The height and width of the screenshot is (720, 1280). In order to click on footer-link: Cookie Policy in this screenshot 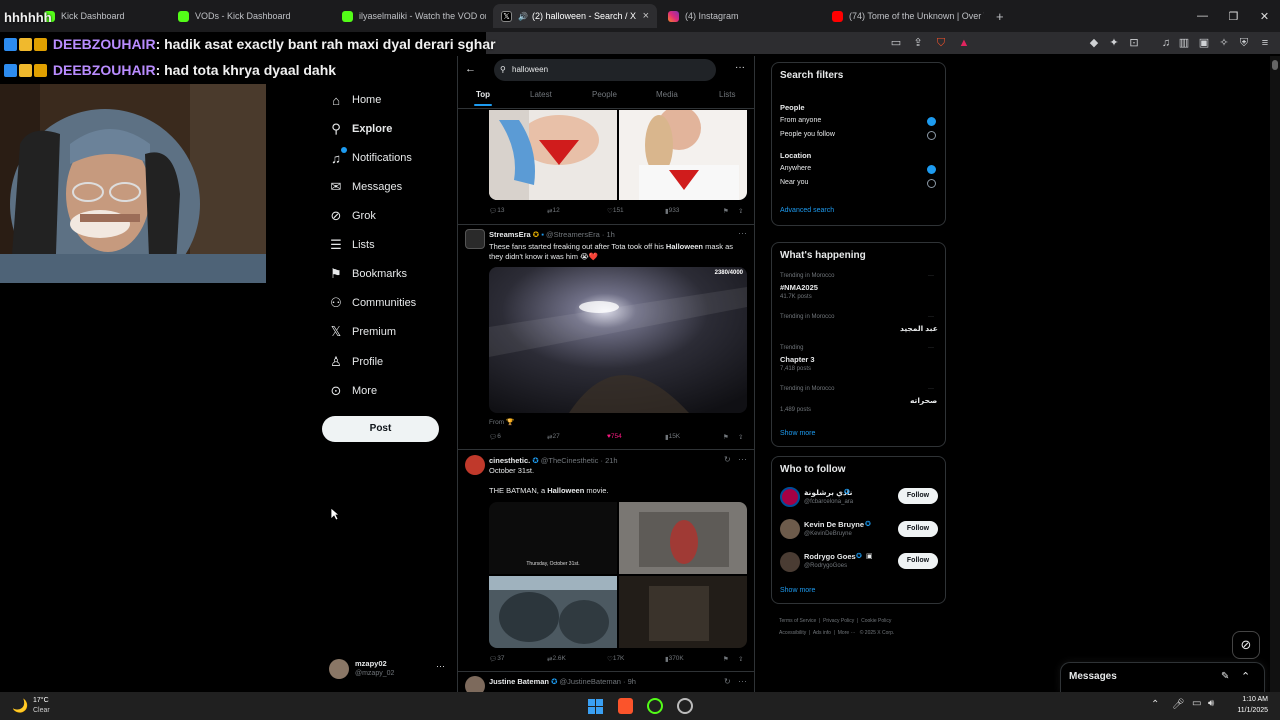, I will do `click(876, 621)`.